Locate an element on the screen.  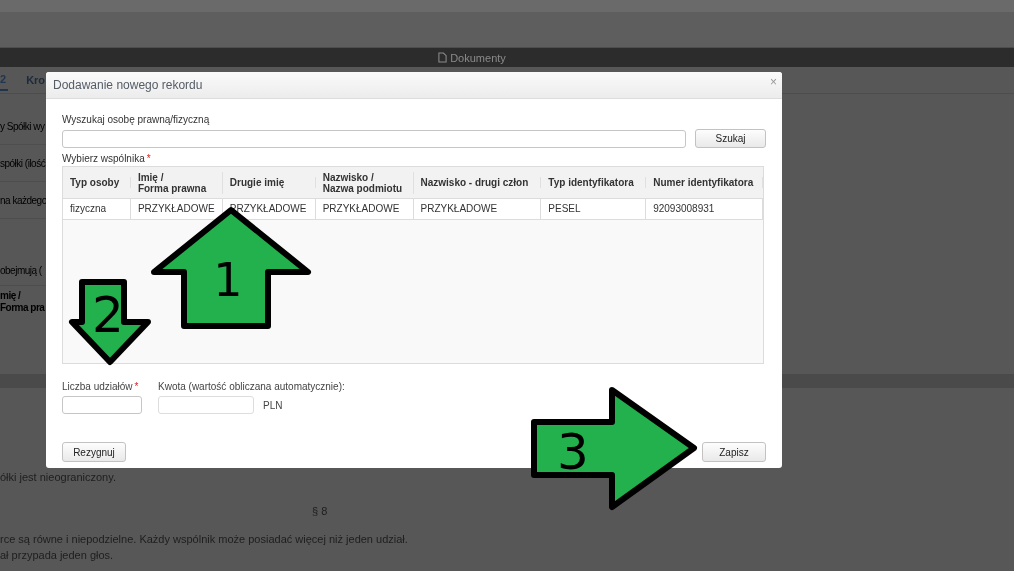
save-button: Zapisz is located at coordinates (734, 452).